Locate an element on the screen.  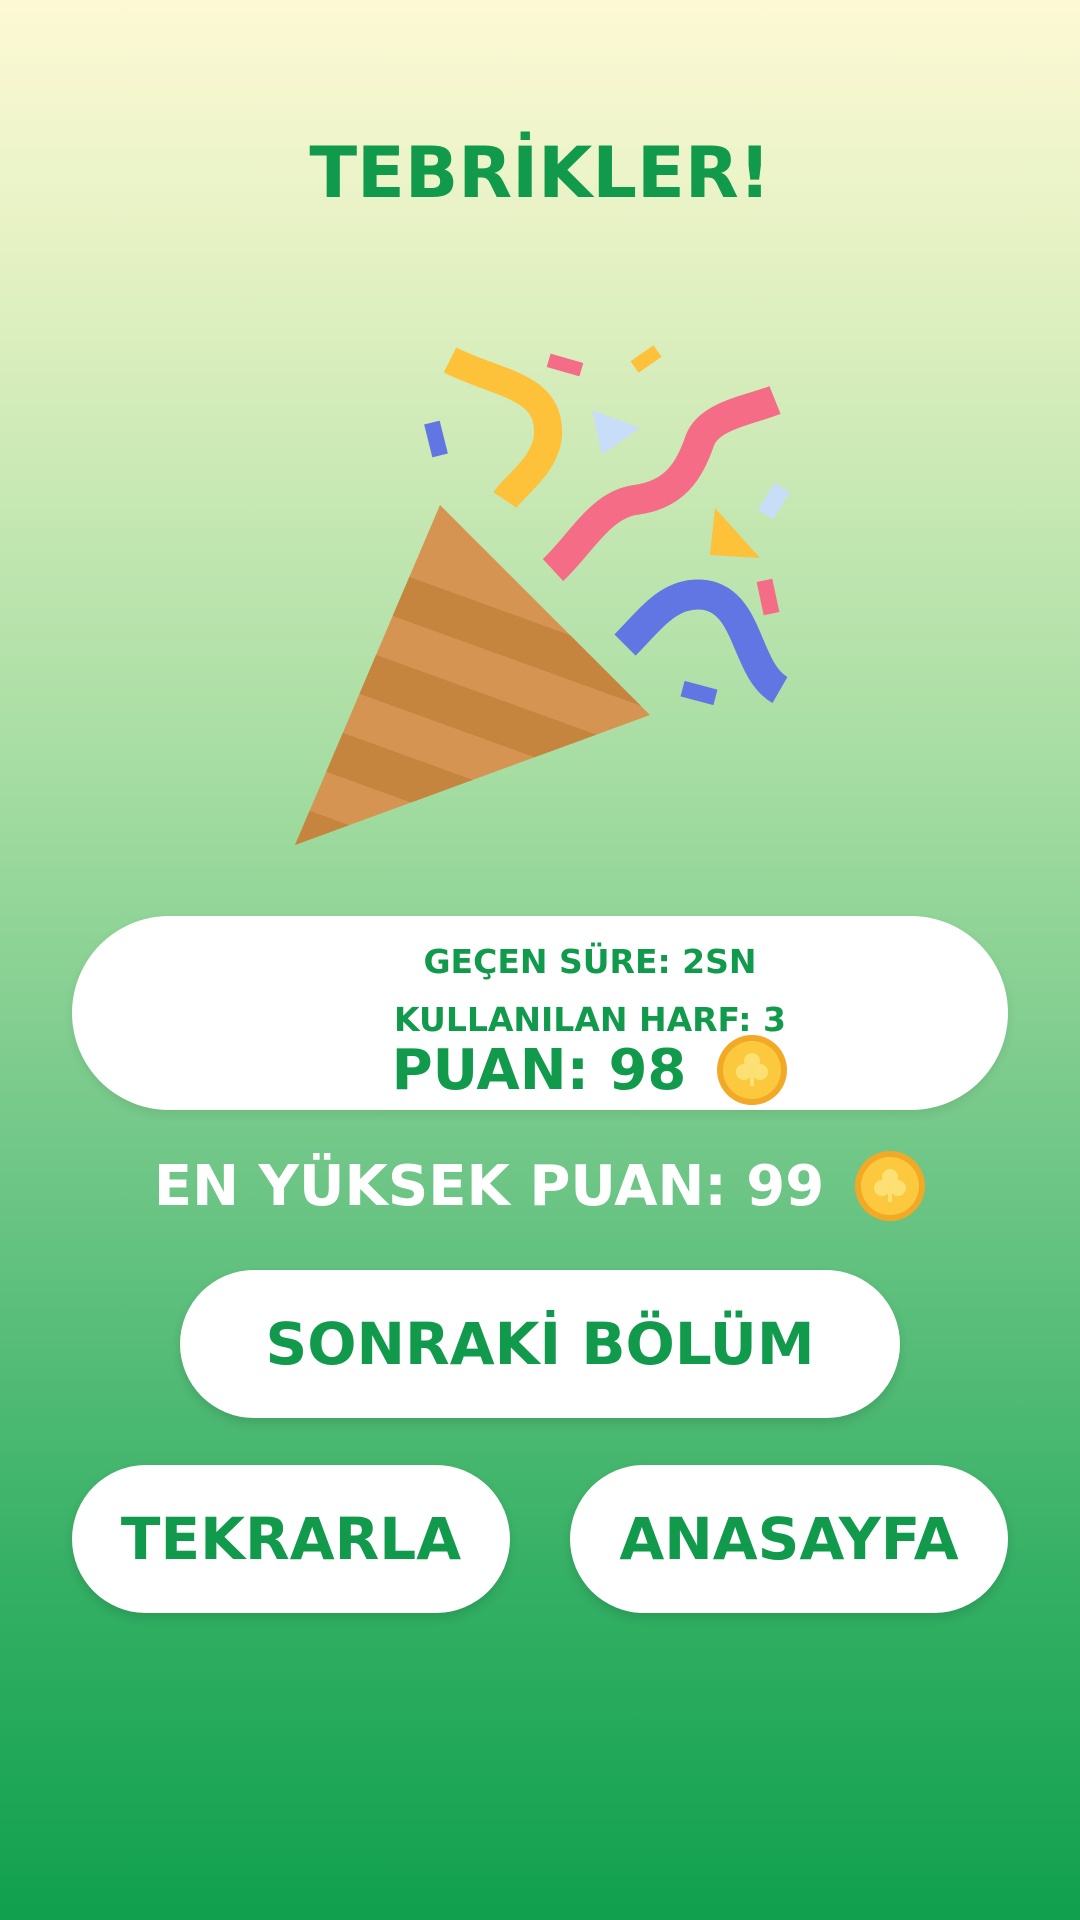
high-score-row: EN YÜKSEK PUAN: 99 is located at coordinates (540, 1186).